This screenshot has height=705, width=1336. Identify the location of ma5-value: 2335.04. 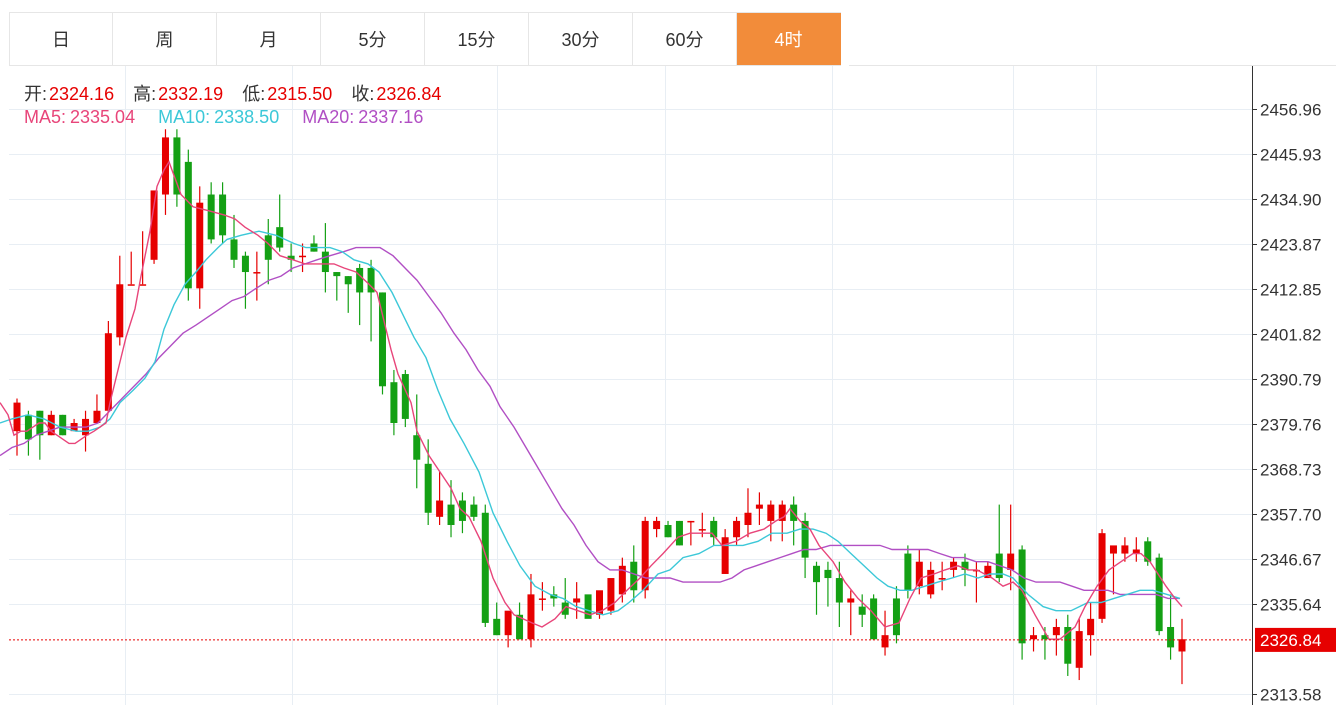
(103, 117).